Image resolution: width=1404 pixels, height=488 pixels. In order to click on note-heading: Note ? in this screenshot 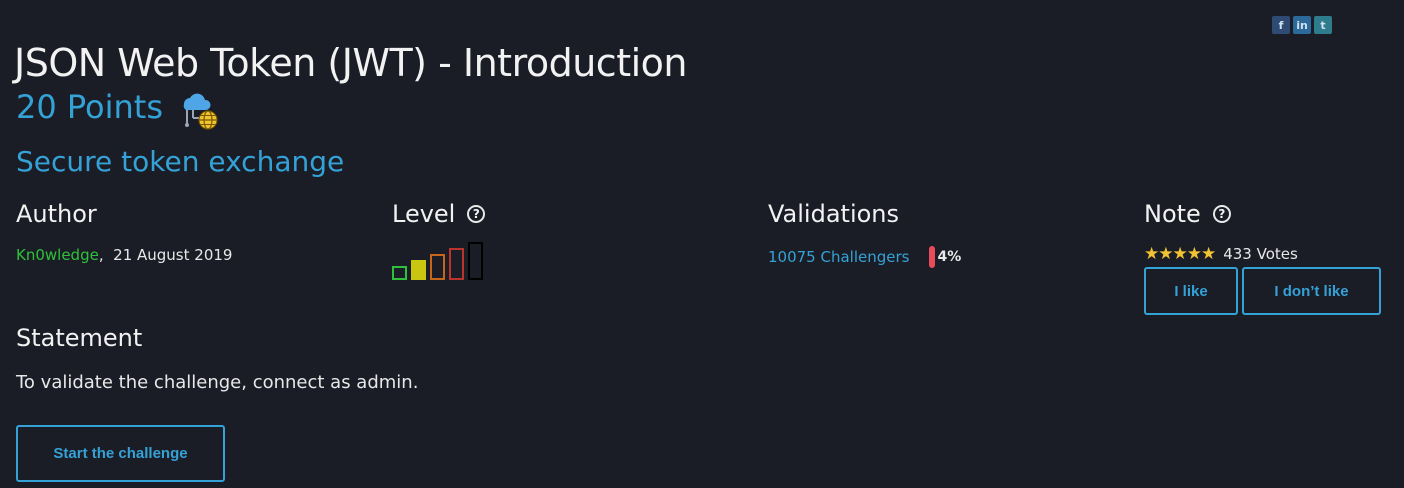, I will do `click(1187, 214)`.